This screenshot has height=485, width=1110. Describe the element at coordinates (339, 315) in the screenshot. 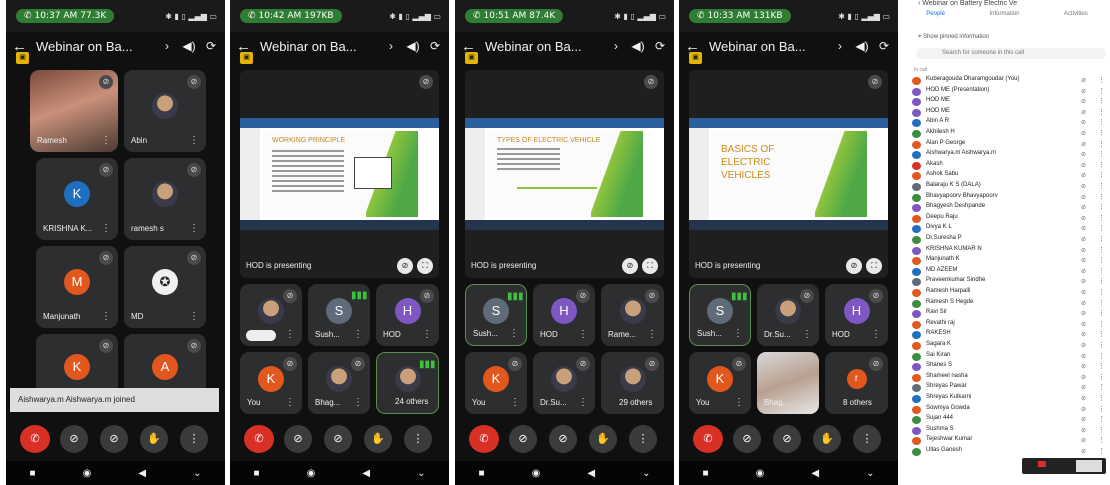

I see `participant-tile: ▮▮▮ S Sush... ⋮` at that location.